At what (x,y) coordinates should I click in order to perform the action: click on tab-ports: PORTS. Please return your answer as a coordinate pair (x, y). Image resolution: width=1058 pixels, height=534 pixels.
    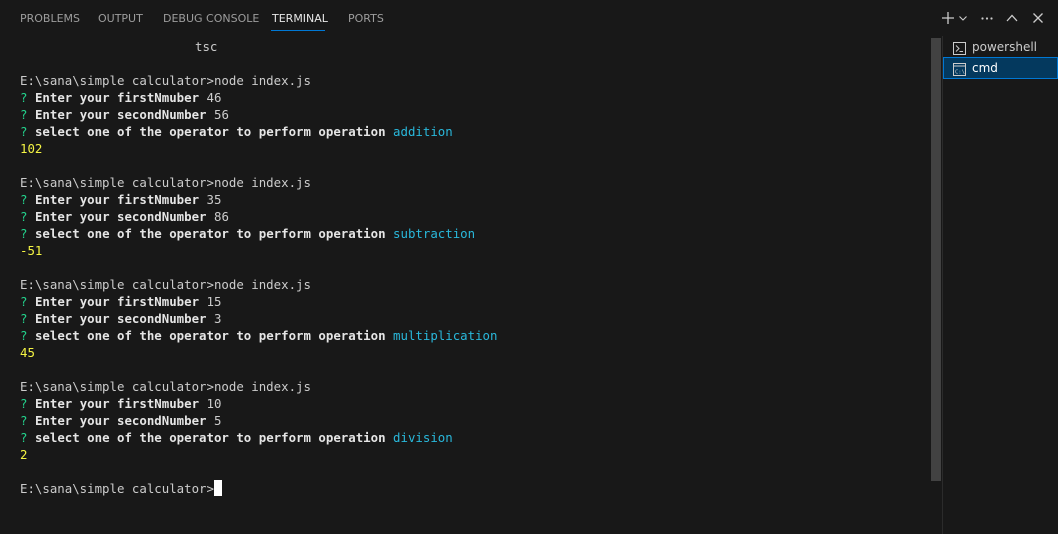
    Looking at the image, I should click on (366, 18).